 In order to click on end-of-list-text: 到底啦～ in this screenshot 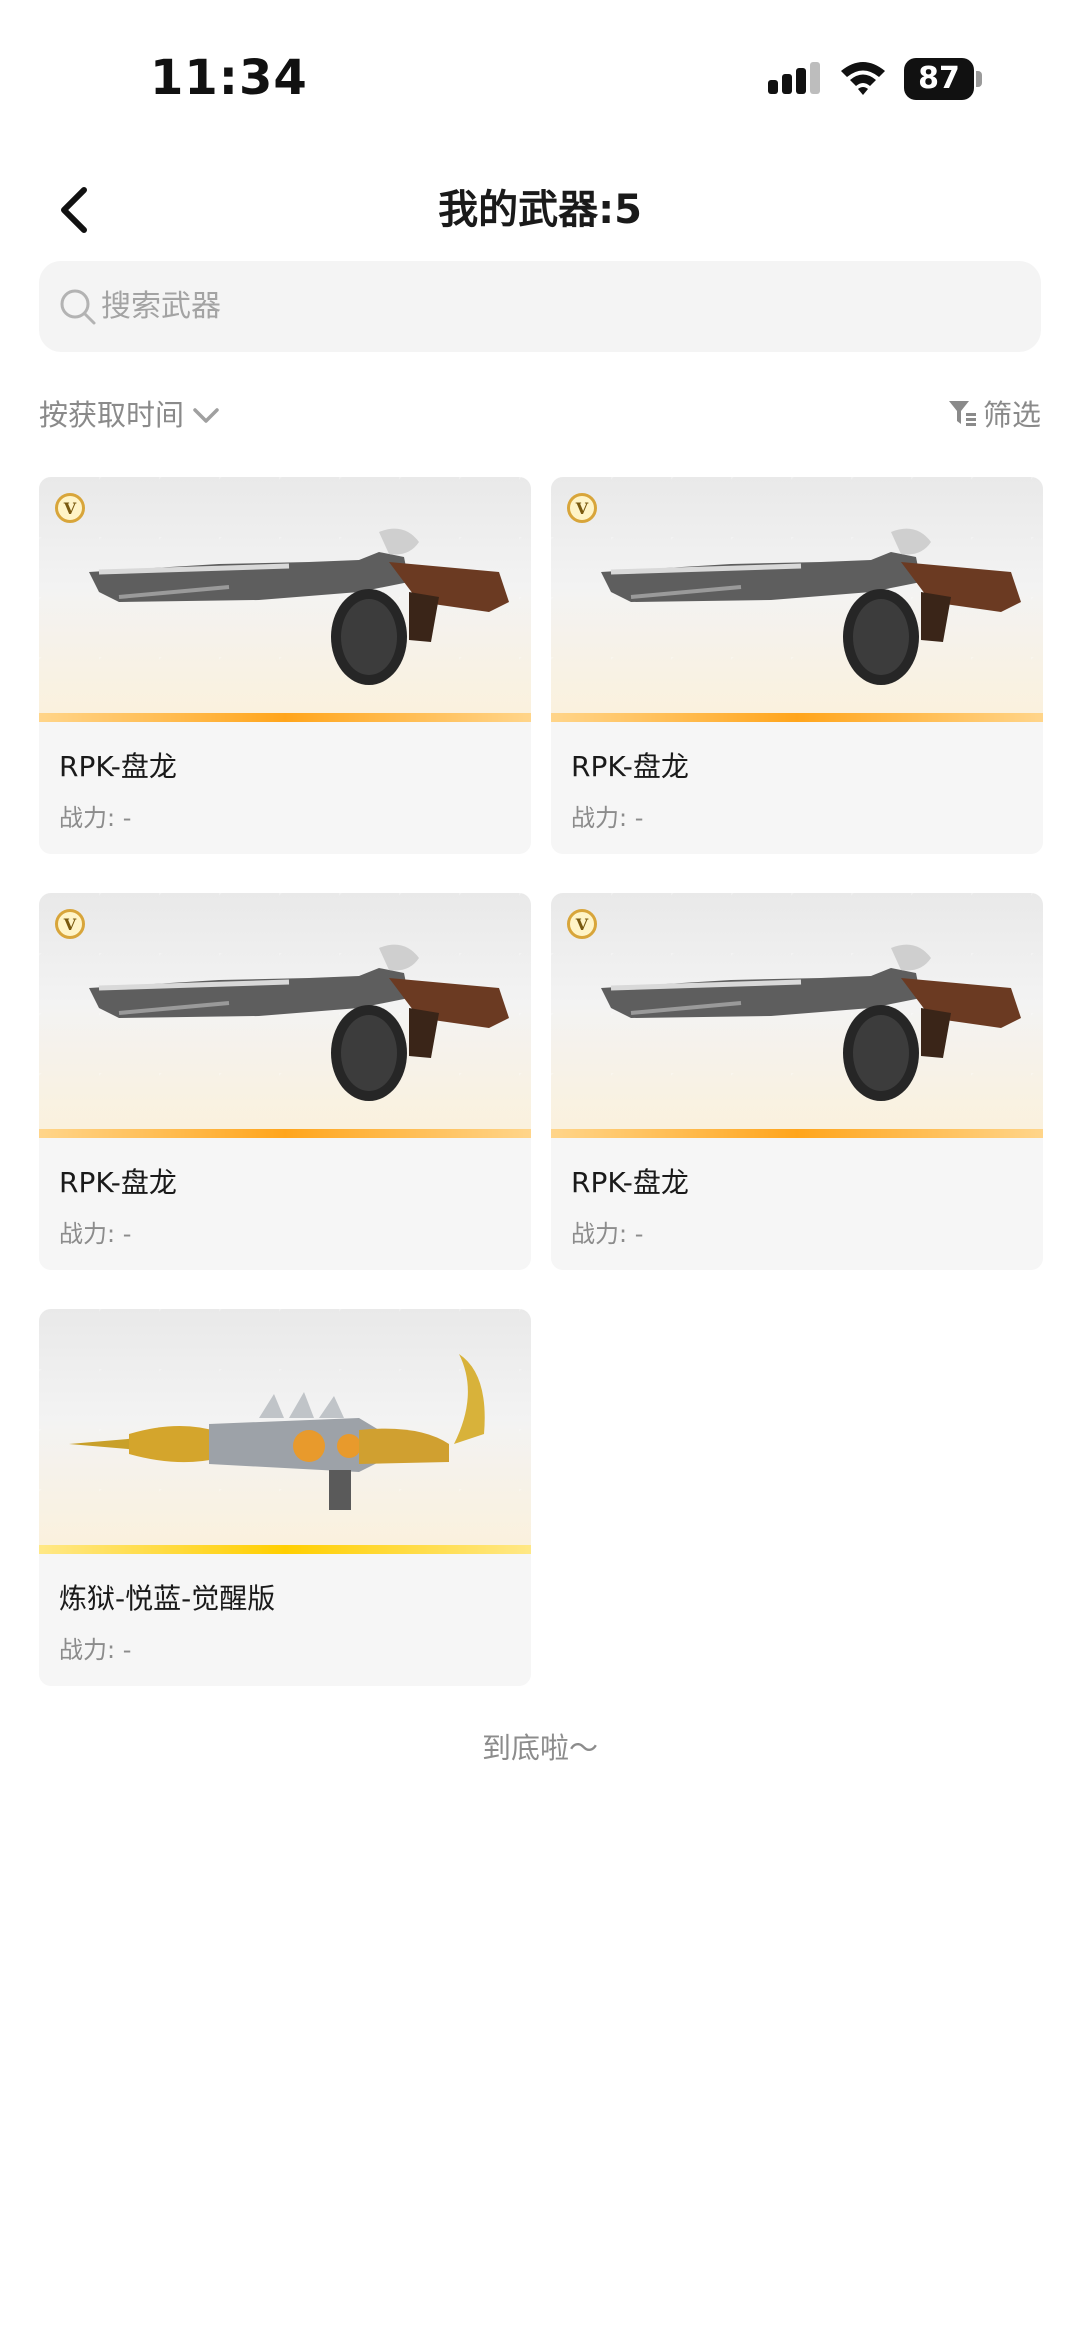, I will do `click(539, 1748)`.